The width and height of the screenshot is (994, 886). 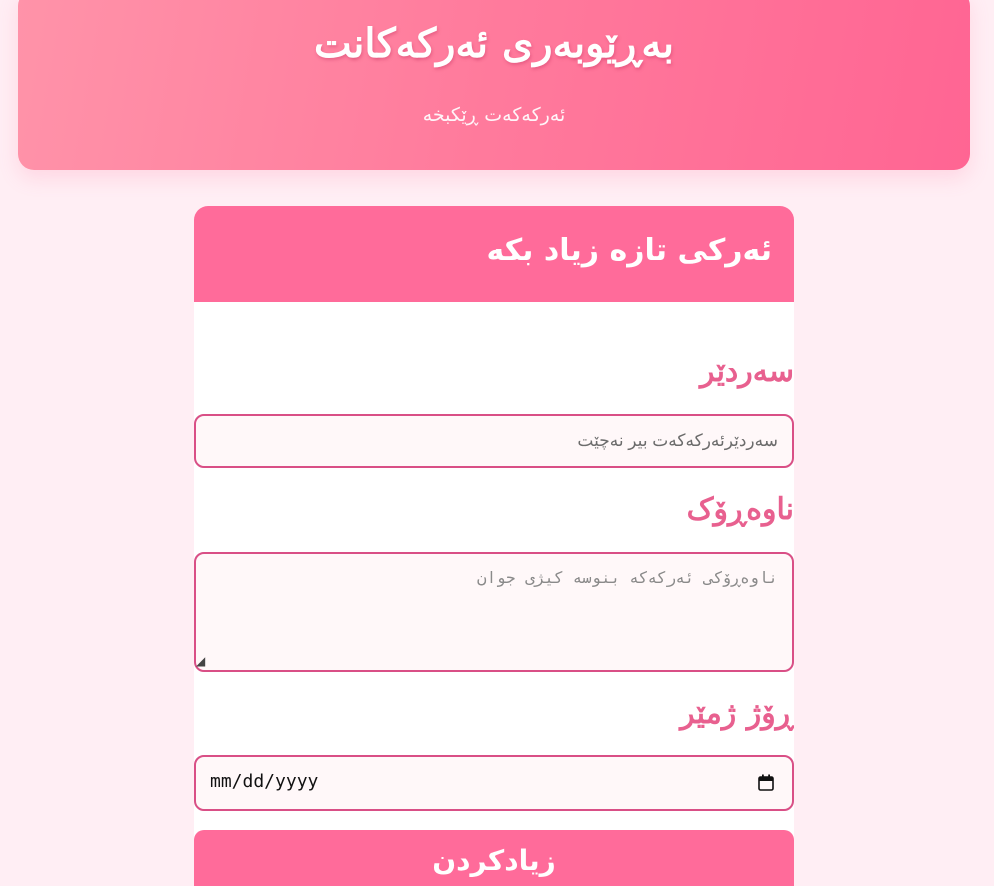 I want to click on date-label: ڕۆژ ژمێر, so click(x=737, y=713).